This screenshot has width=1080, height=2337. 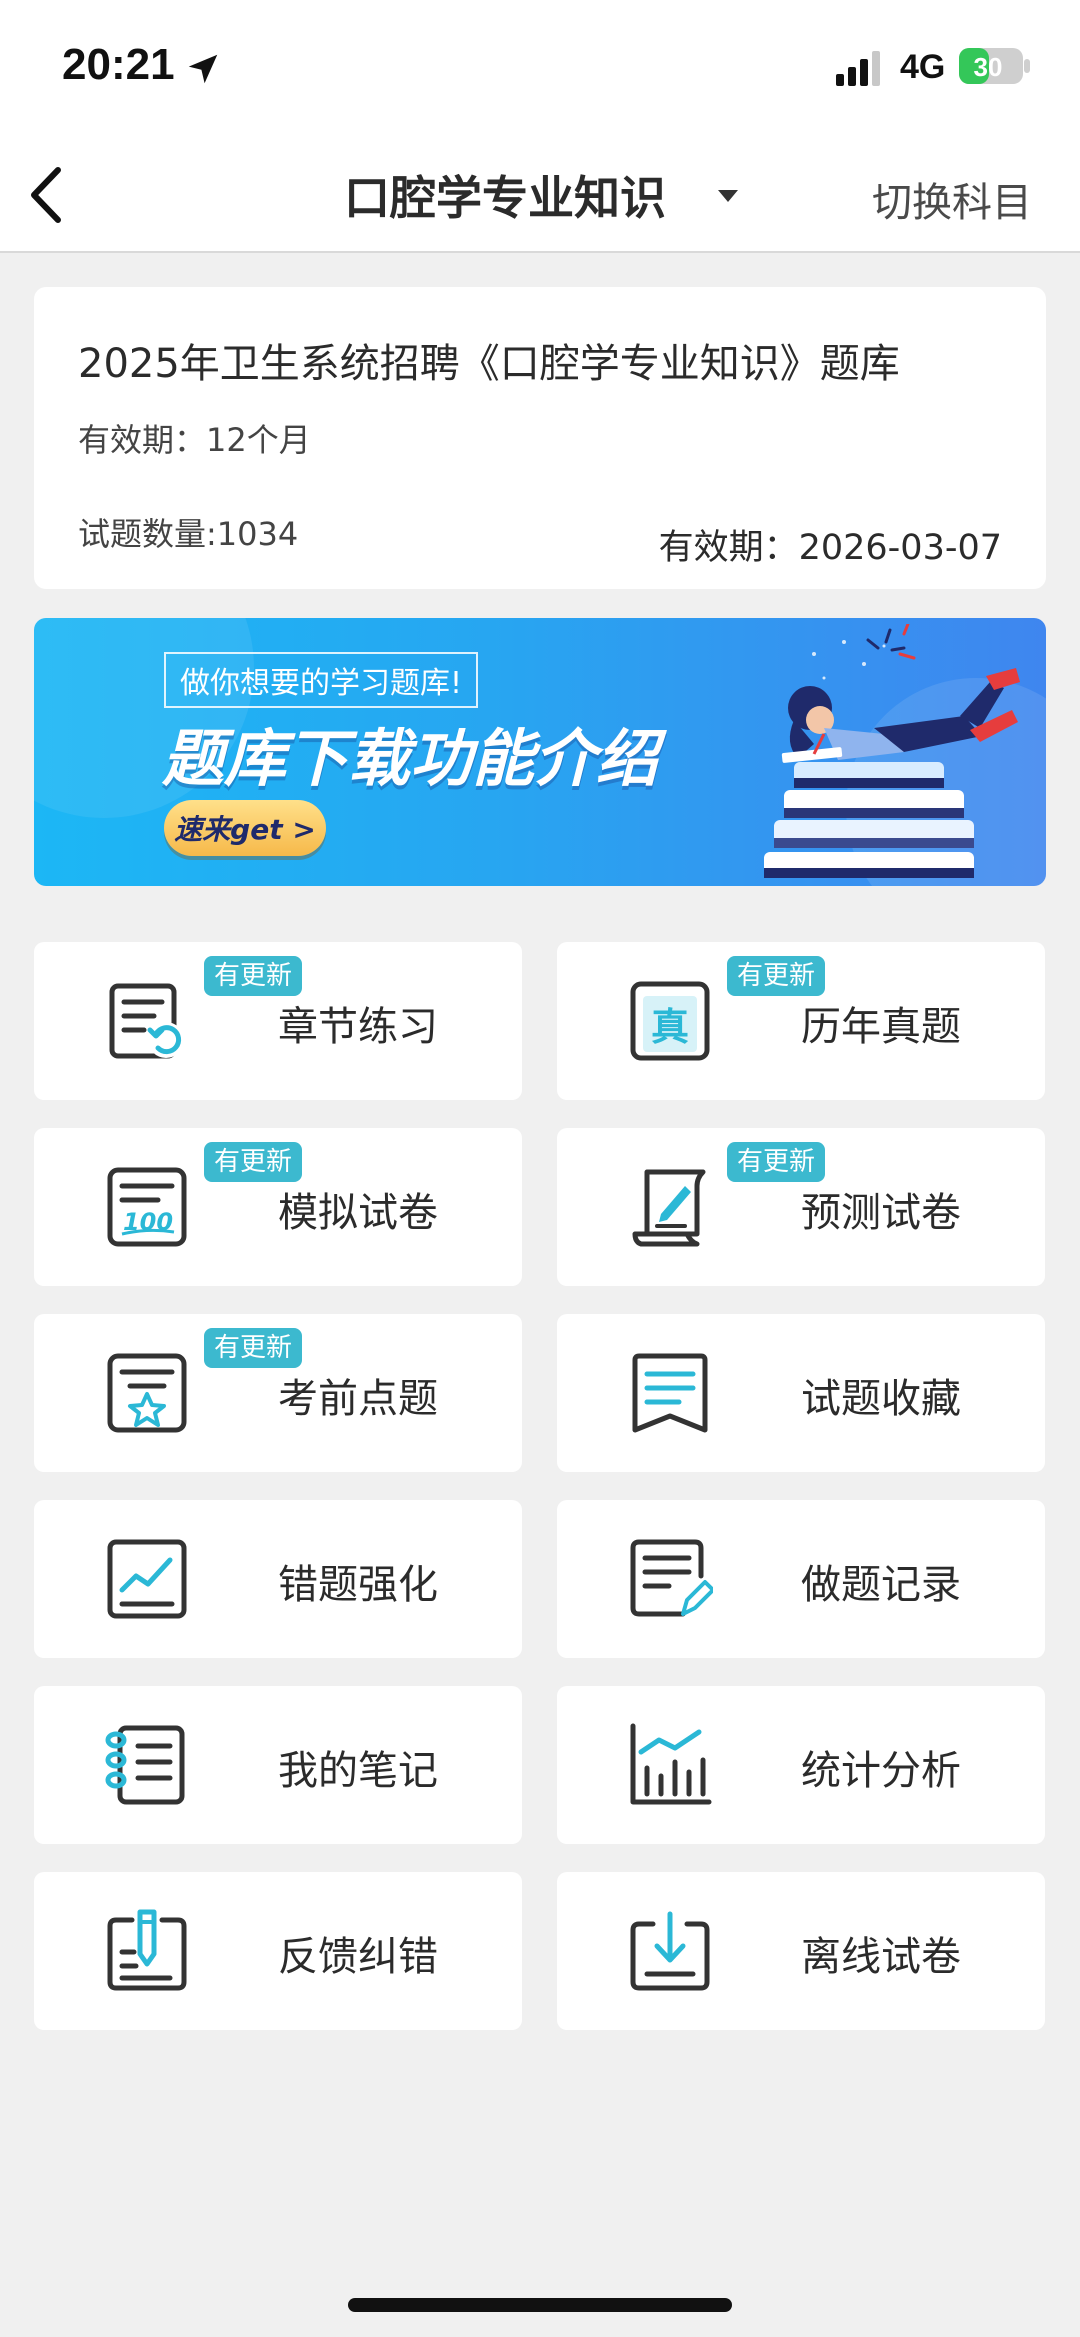 What do you see at coordinates (881, 1399) in the screenshot?
I see `tile-label: 试题收藏` at bounding box center [881, 1399].